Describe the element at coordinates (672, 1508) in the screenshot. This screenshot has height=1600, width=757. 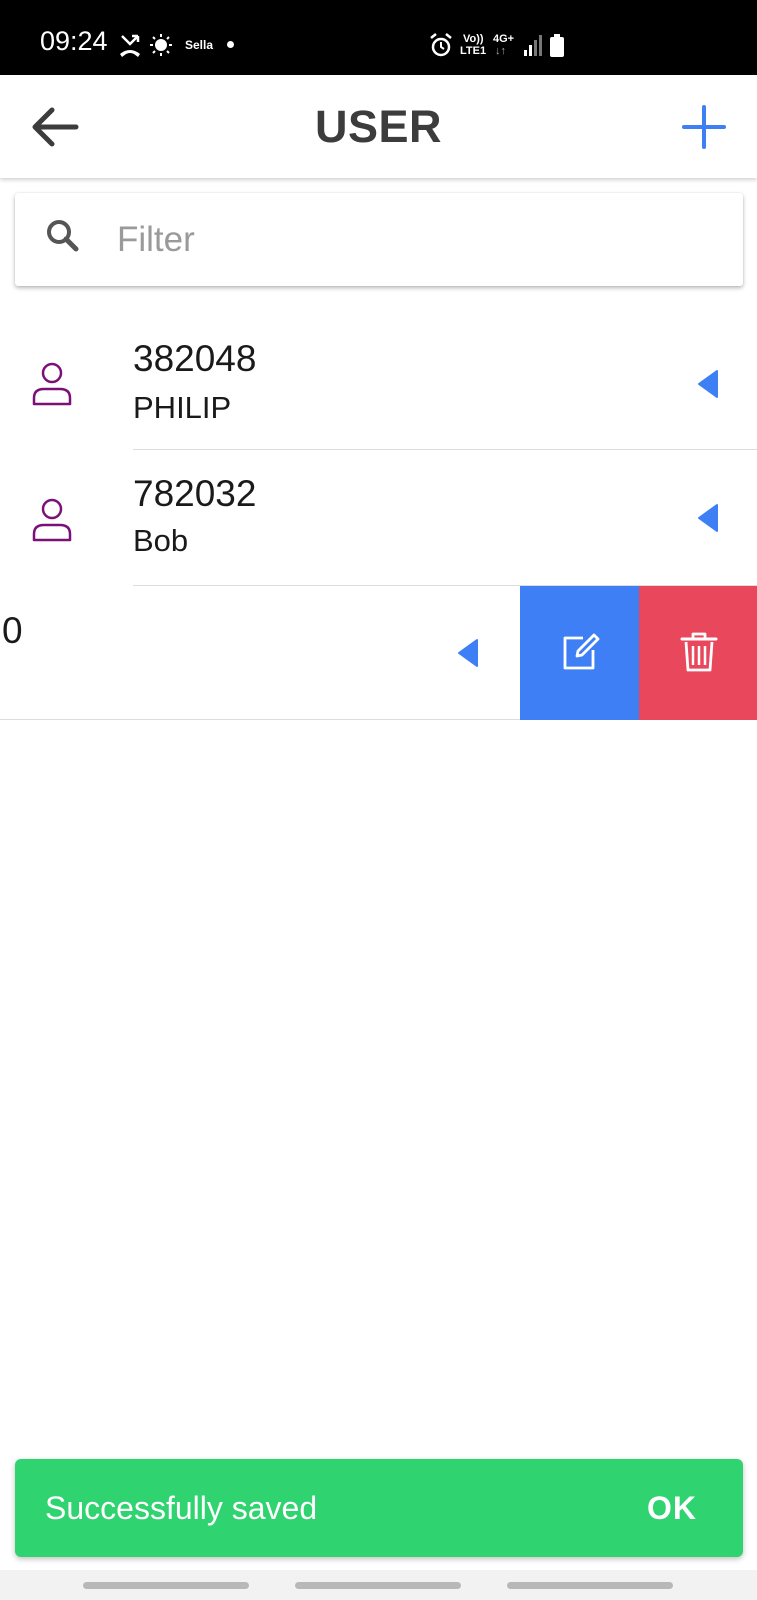
I see `snackbar-ok-button: OK` at that location.